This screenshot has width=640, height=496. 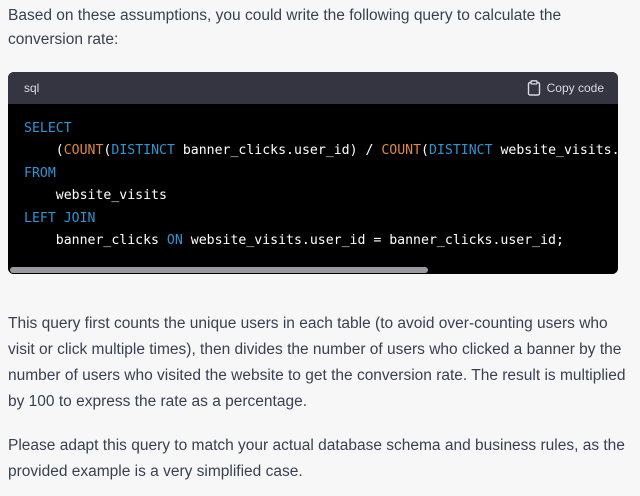 I want to click on copy-code-label: Copy code, so click(x=575, y=88).